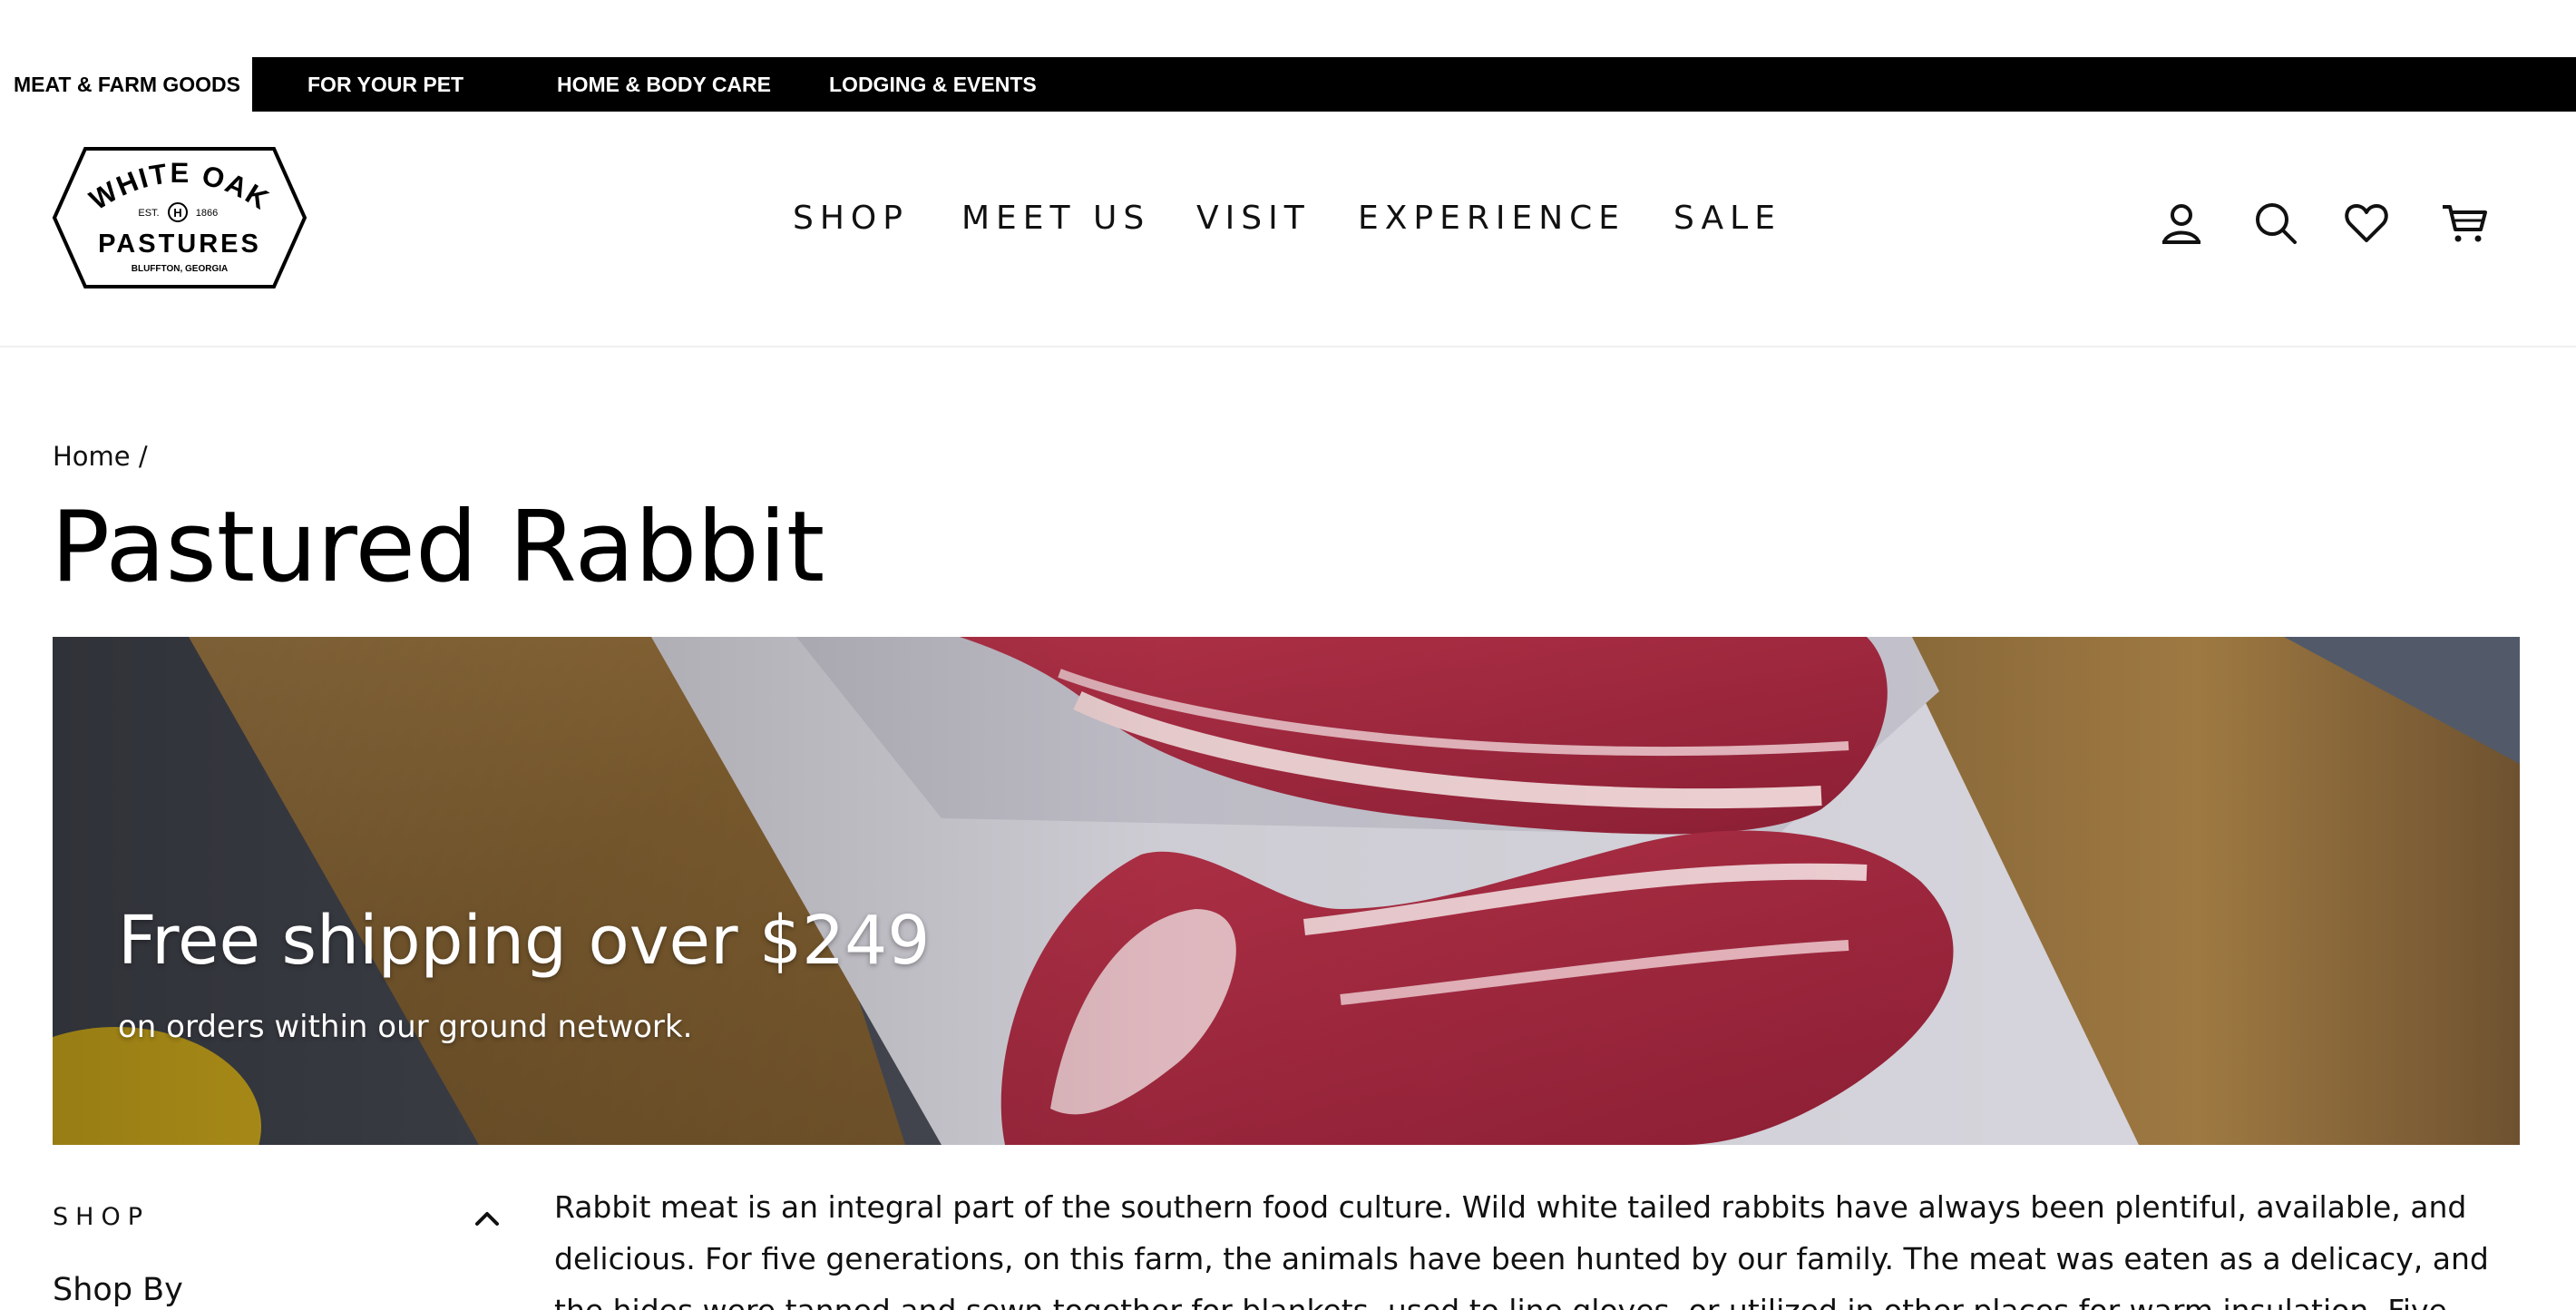  I want to click on search-icon, so click(2275, 223).